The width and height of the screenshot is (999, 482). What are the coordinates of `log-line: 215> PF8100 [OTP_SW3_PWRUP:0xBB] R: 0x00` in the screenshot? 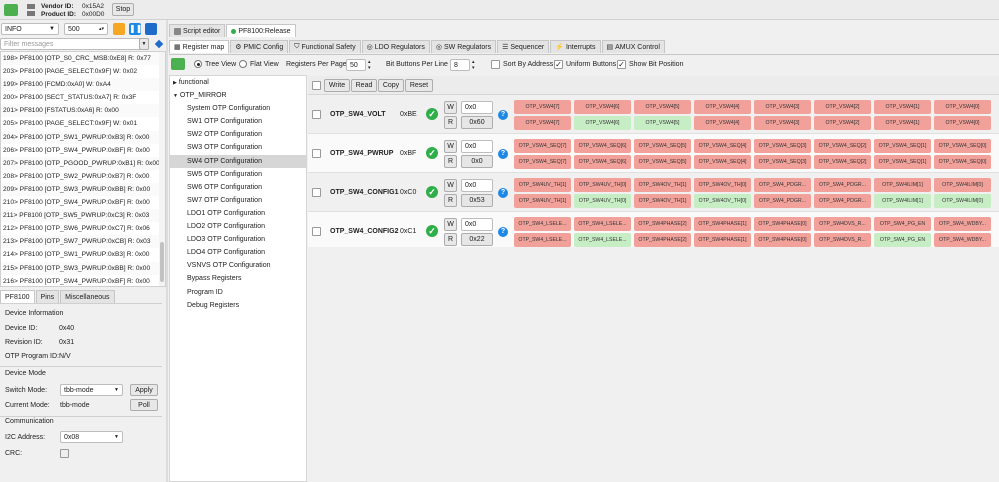 It's located at (83, 268).